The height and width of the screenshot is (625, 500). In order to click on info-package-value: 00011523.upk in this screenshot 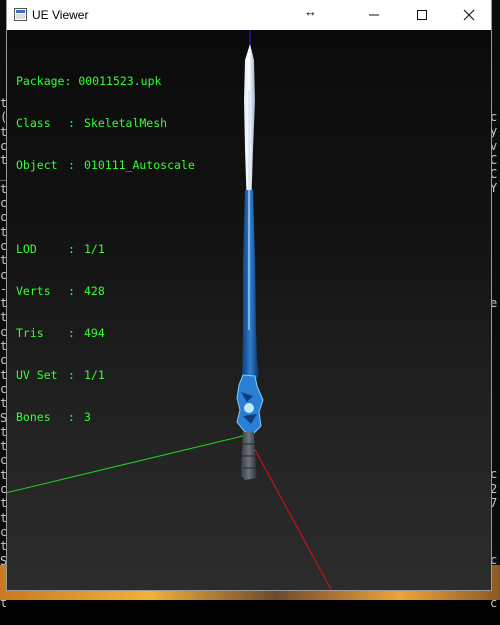, I will do `click(120, 81)`.